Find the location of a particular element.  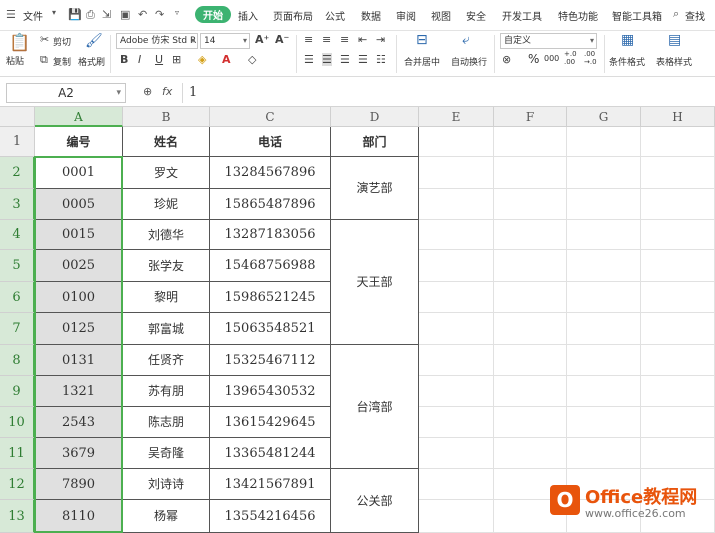

cell-name: 刘诗诗 is located at coordinates (166, 484).